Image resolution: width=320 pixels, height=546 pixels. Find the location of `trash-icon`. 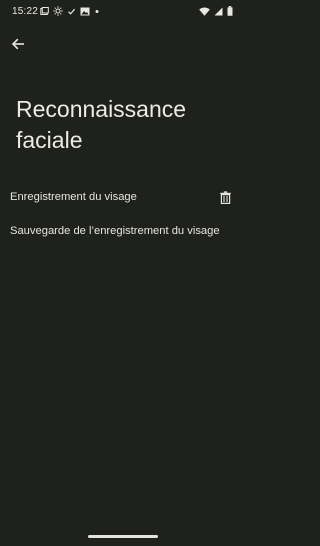

trash-icon is located at coordinates (225, 197).